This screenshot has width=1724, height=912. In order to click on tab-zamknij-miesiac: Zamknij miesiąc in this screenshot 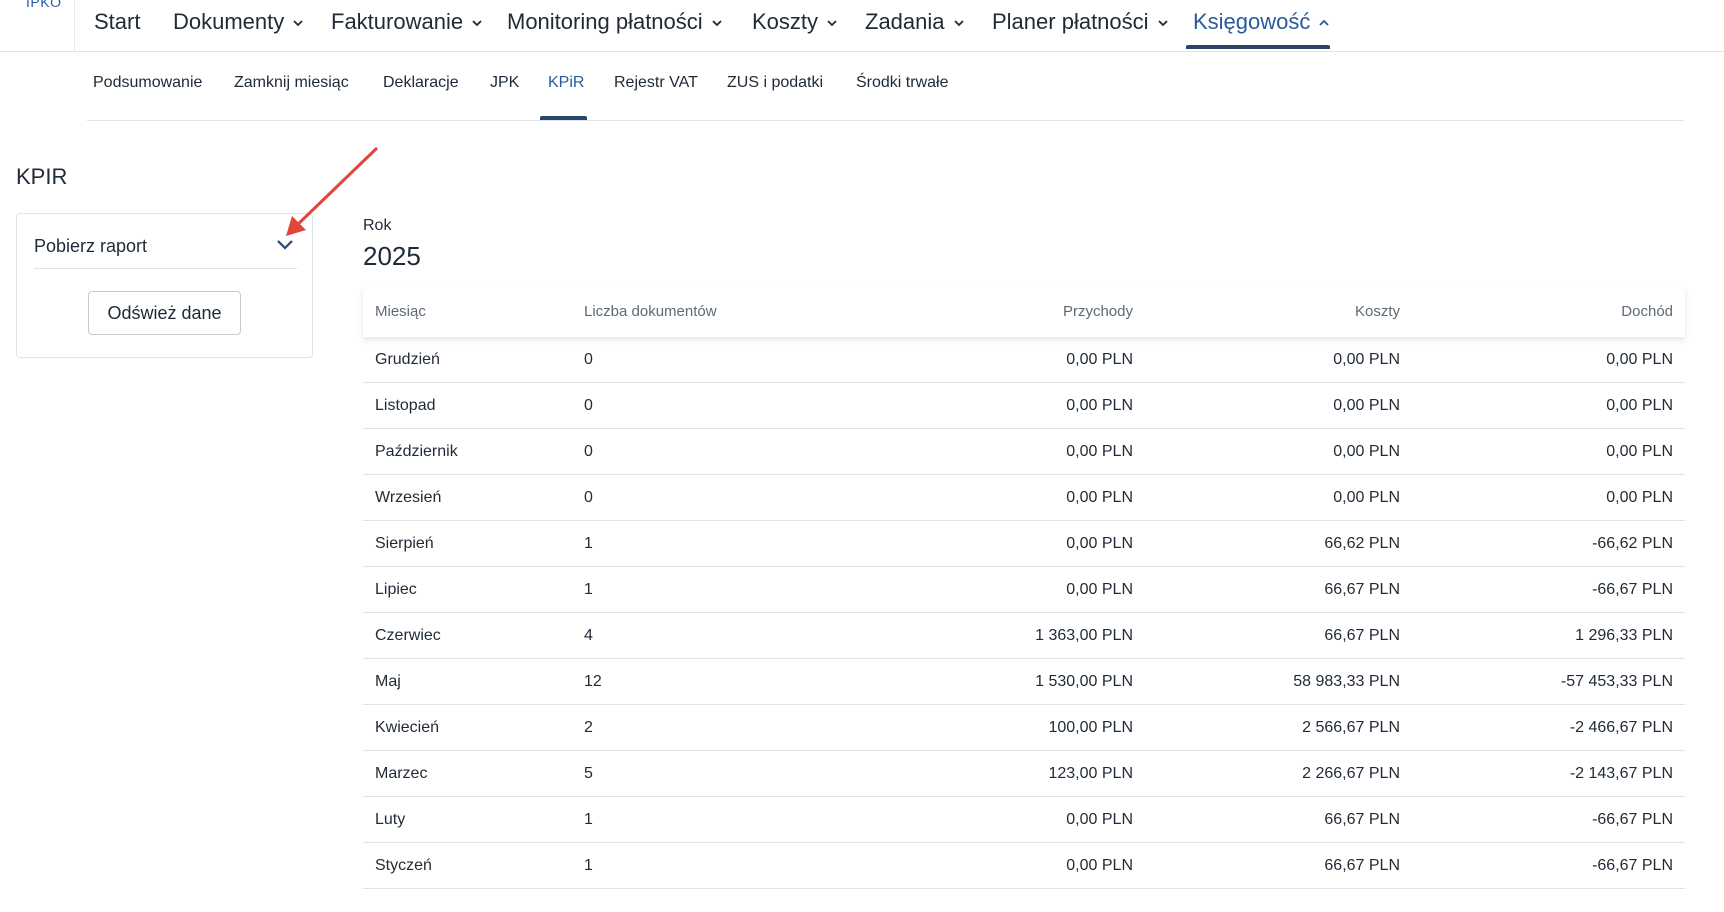, I will do `click(291, 83)`.